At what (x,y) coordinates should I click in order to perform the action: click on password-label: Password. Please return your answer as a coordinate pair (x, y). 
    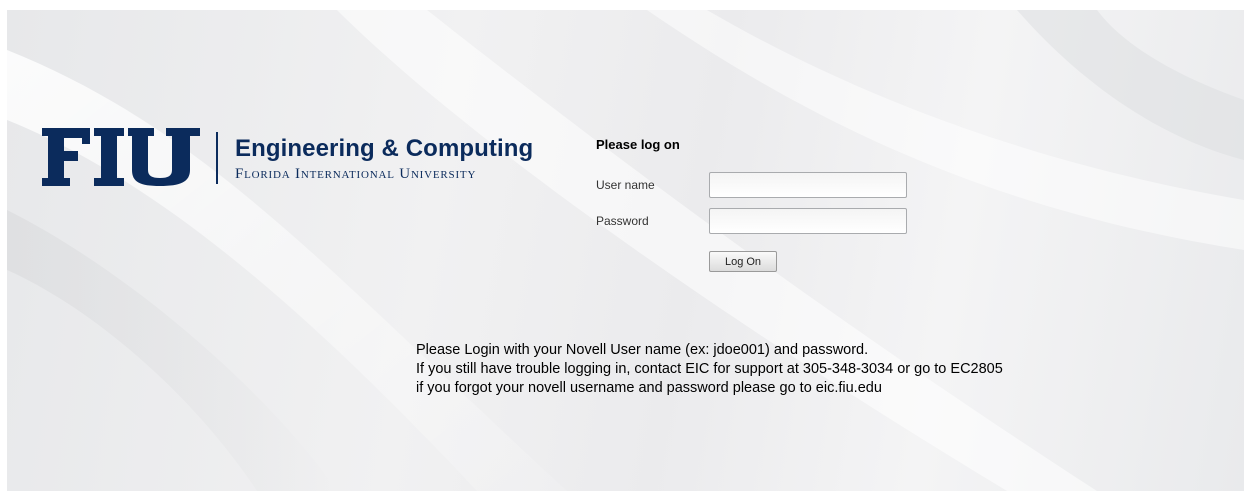
    Looking at the image, I should click on (622, 221).